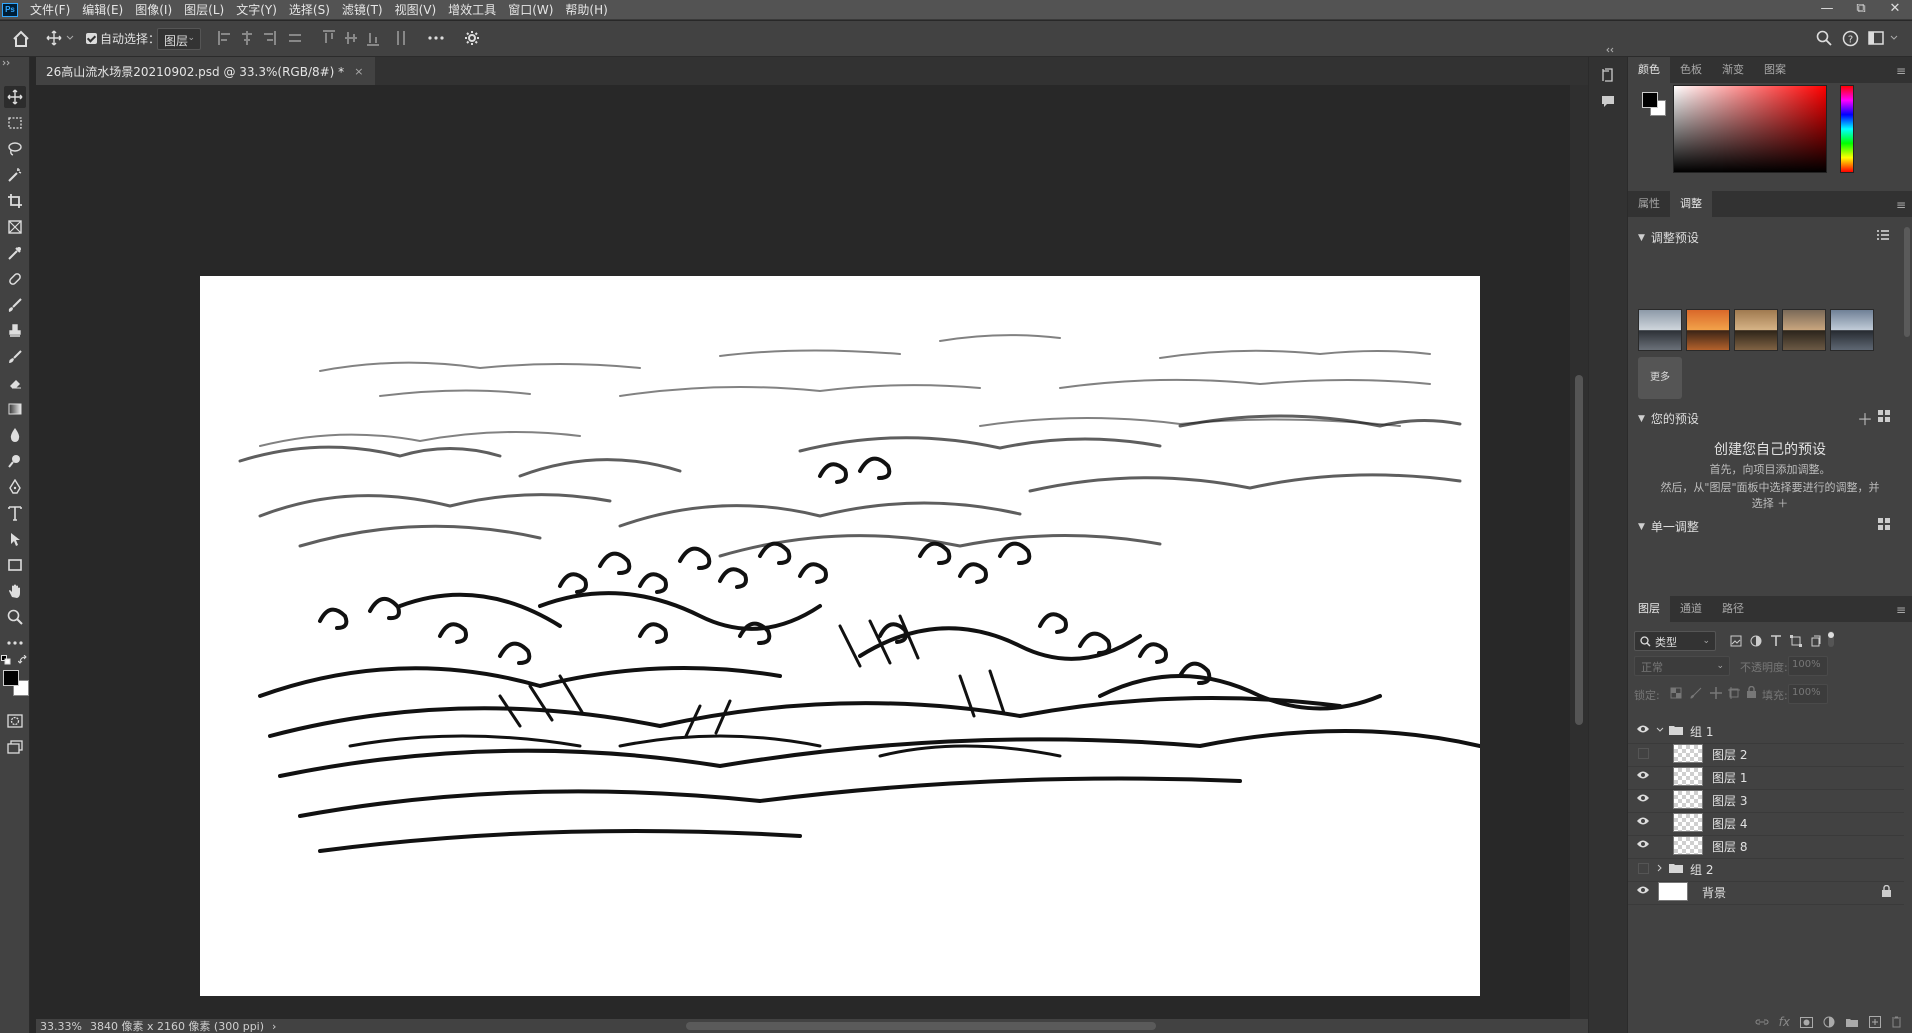 The image size is (1912, 1033). What do you see at coordinates (1824, 38) in the screenshot?
I see `search-icon` at bounding box center [1824, 38].